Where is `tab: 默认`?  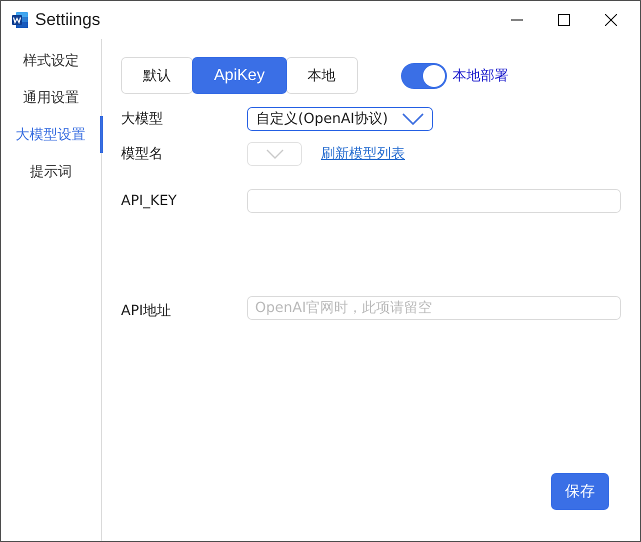
tab: 默认 is located at coordinates (157, 75).